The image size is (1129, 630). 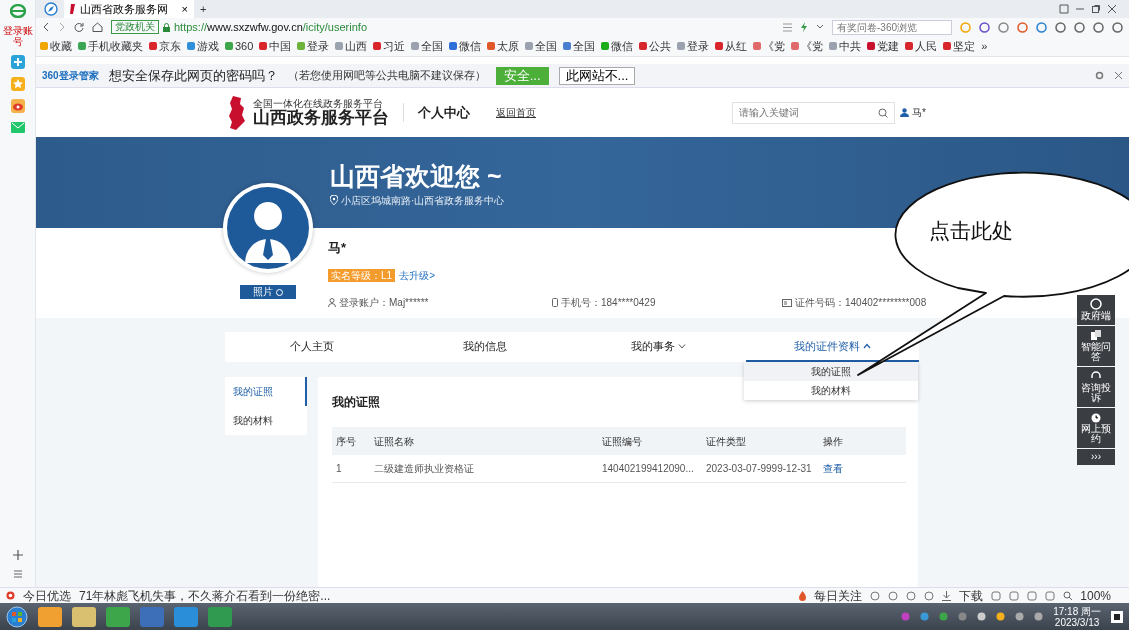 I want to click on bookmark-link: 收藏, so click(x=56, y=46).